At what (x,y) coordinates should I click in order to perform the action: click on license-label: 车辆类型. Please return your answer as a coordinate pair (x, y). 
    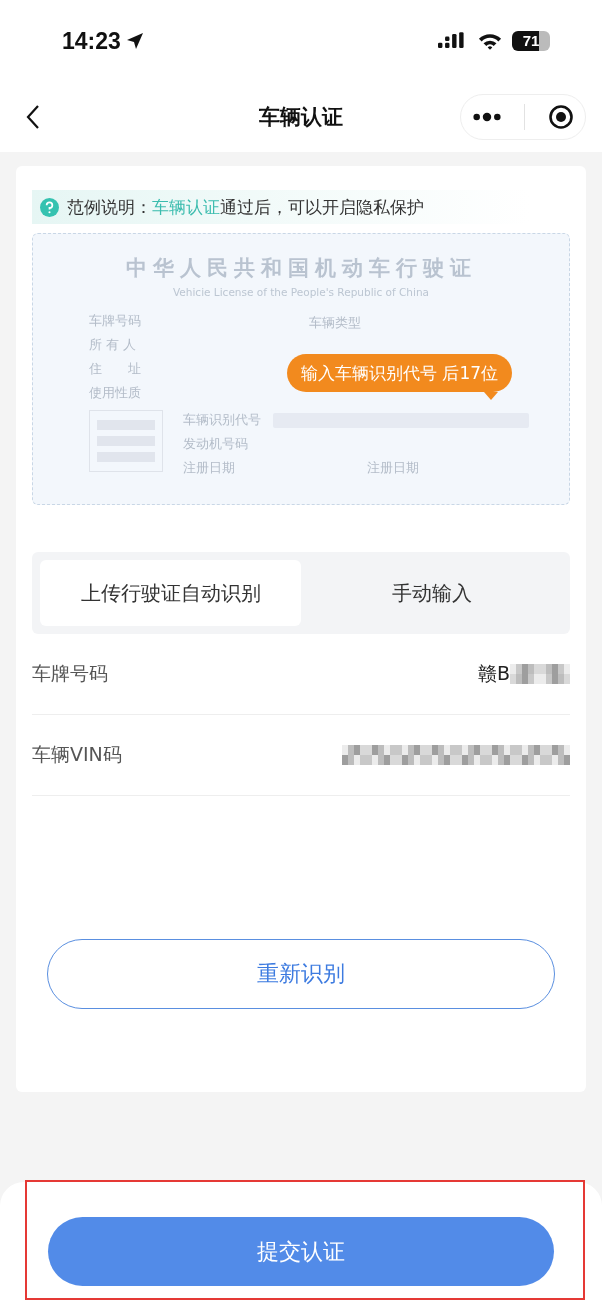
    Looking at the image, I should click on (335, 322).